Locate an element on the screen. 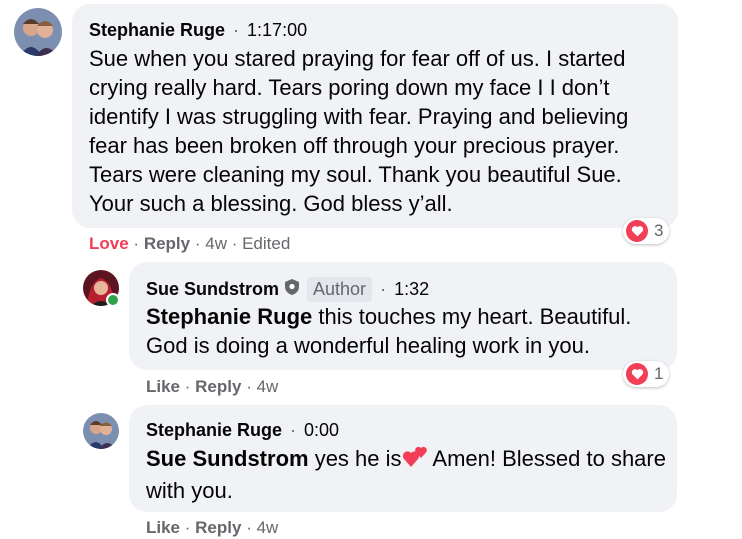 The width and height of the screenshot is (742, 539). shield-icon is located at coordinates (292, 289).